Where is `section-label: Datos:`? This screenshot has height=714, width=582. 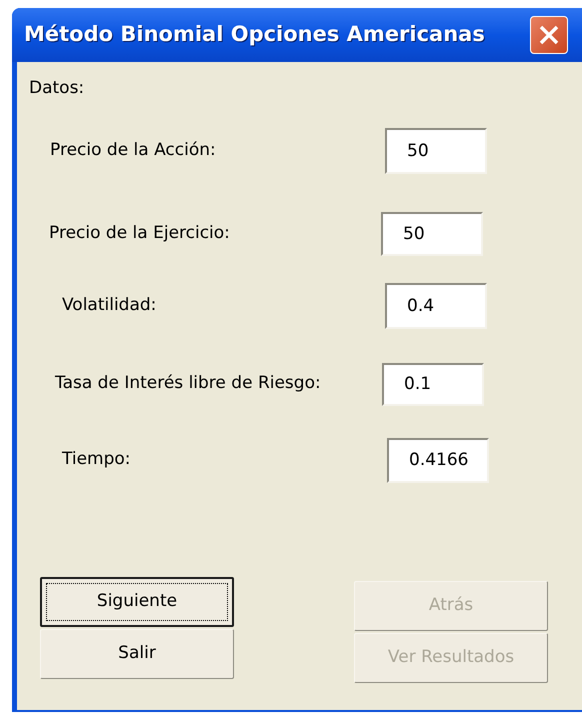 section-label: Datos: is located at coordinates (56, 88).